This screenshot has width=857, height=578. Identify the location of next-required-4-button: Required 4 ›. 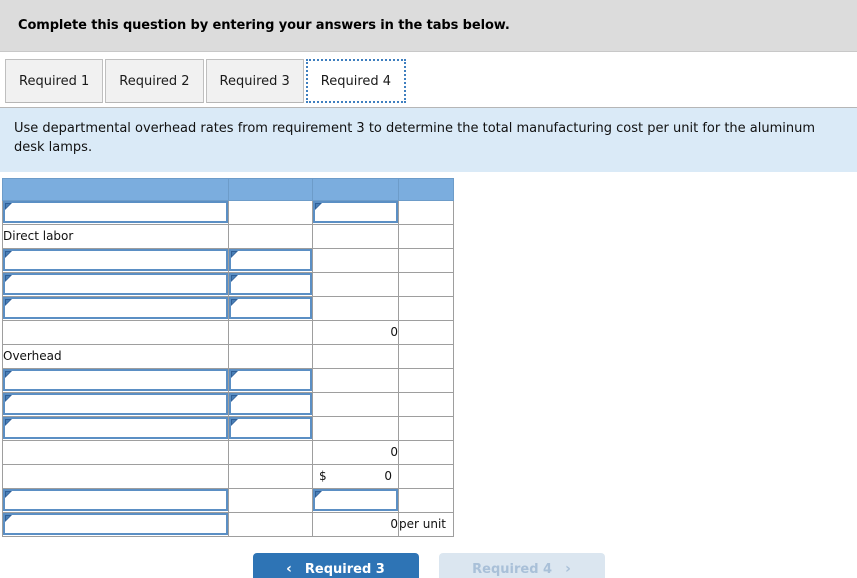
(521, 565).